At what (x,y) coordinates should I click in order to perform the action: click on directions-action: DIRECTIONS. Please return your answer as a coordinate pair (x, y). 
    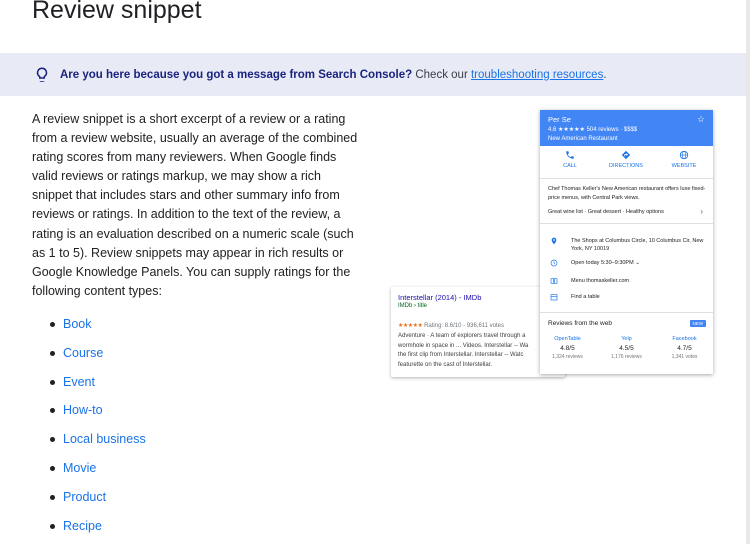
    Looking at the image, I should click on (626, 159).